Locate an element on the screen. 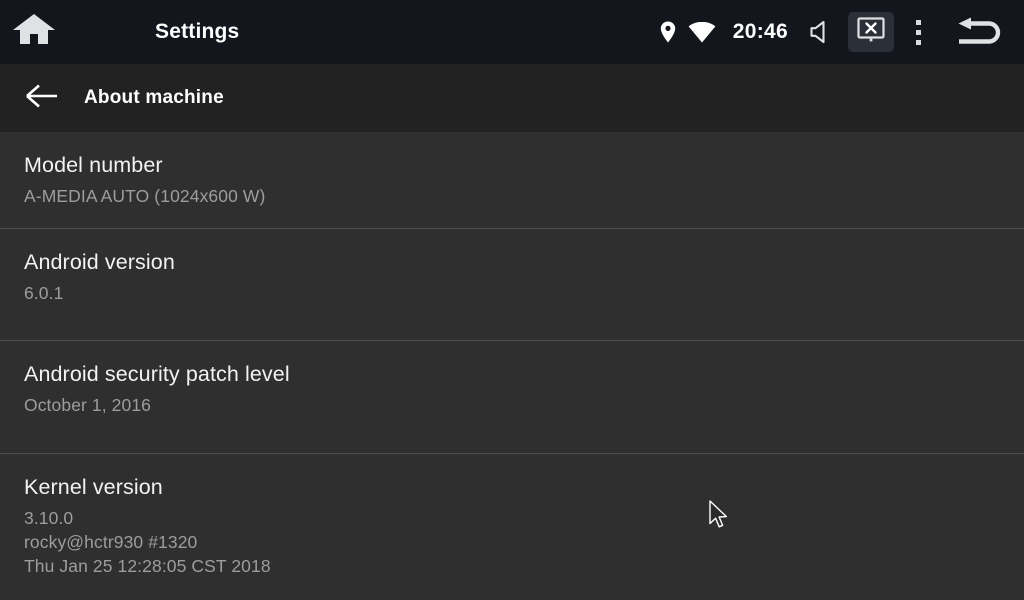 The height and width of the screenshot is (600, 1024). list-item-title: Android version is located at coordinates (99, 262).